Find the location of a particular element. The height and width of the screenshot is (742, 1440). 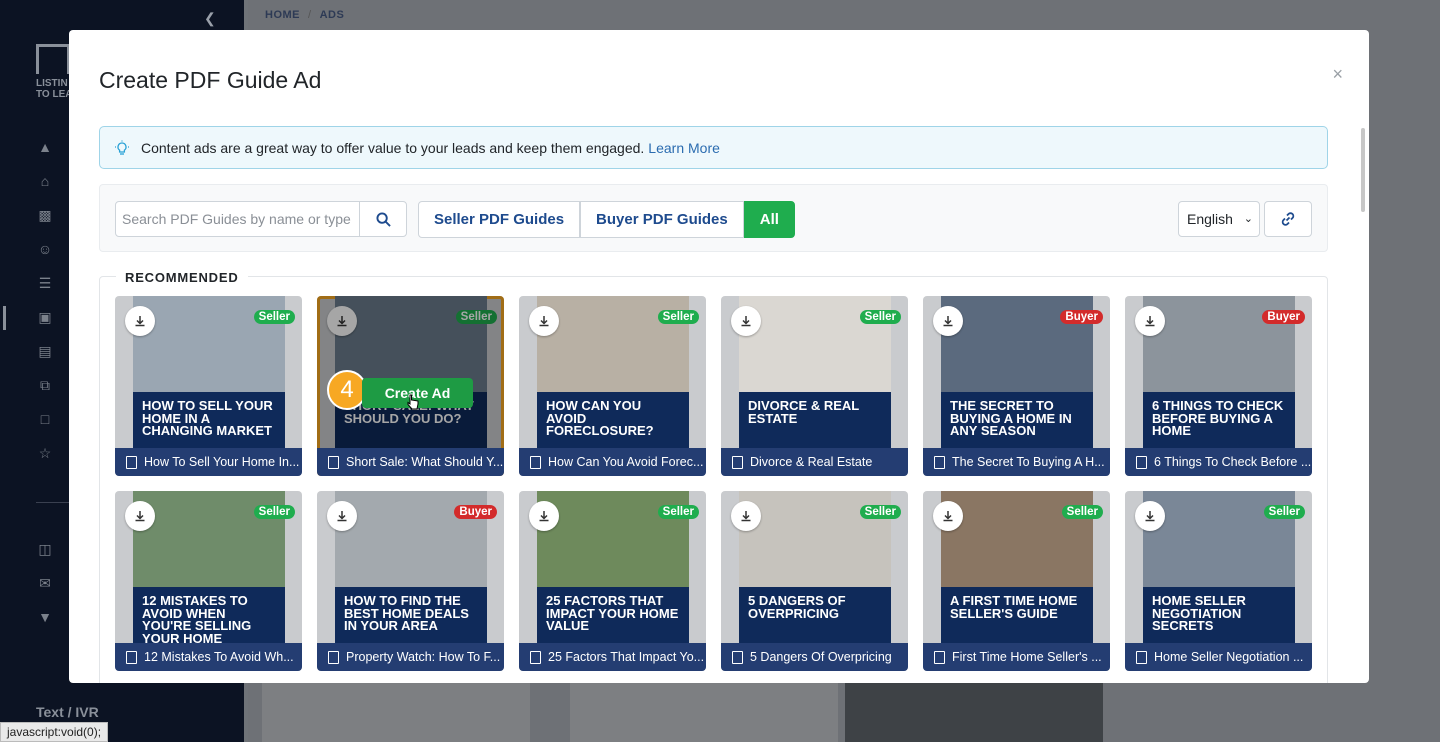

modal-scrollbar is located at coordinates (1363, 170).